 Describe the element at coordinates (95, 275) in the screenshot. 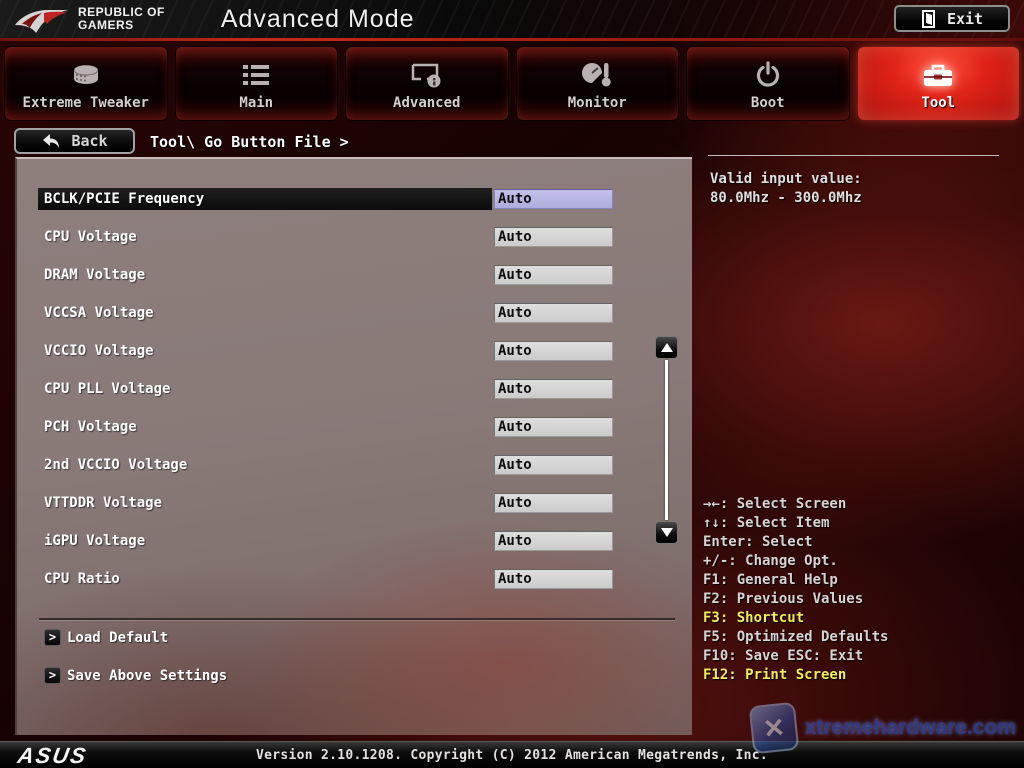

I see `setting-label: DRAM Voltage` at that location.